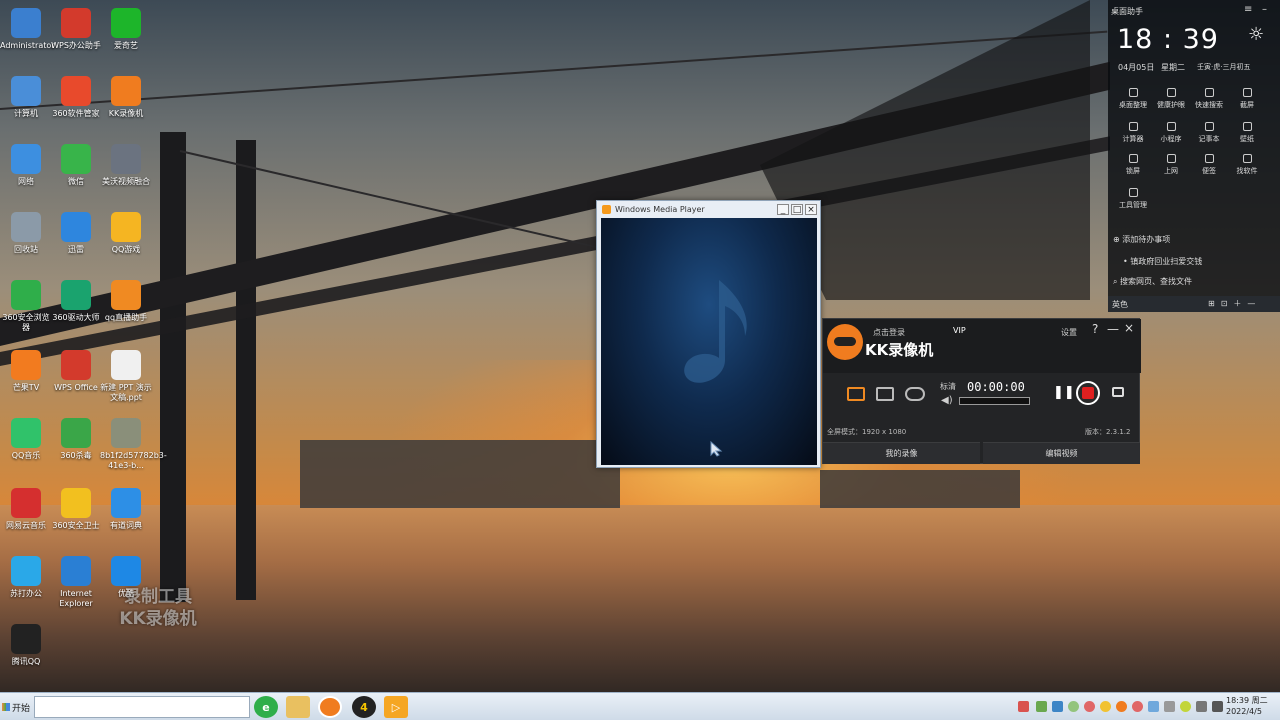 This screenshot has width=1280, height=720. I want to click on tray-flag-icon, so click(1201, 706).